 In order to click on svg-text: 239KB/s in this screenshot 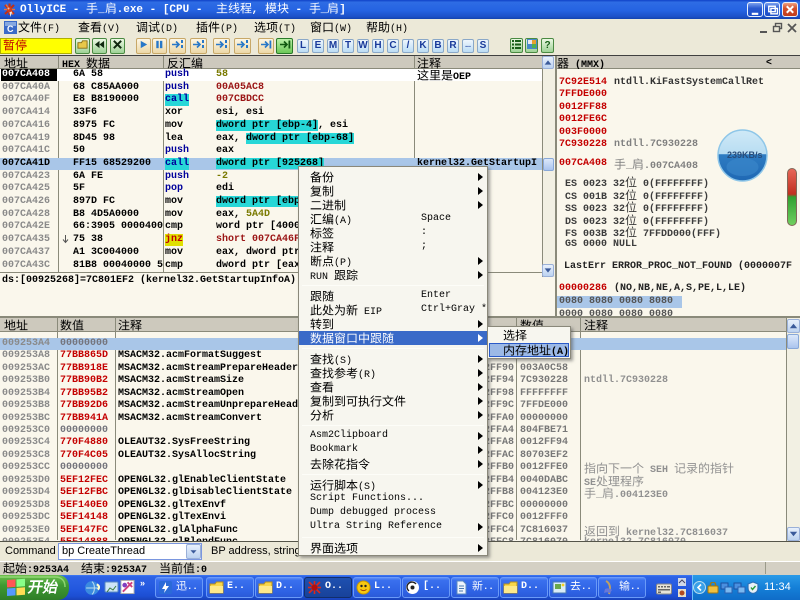, I will do `click(745, 155)`.